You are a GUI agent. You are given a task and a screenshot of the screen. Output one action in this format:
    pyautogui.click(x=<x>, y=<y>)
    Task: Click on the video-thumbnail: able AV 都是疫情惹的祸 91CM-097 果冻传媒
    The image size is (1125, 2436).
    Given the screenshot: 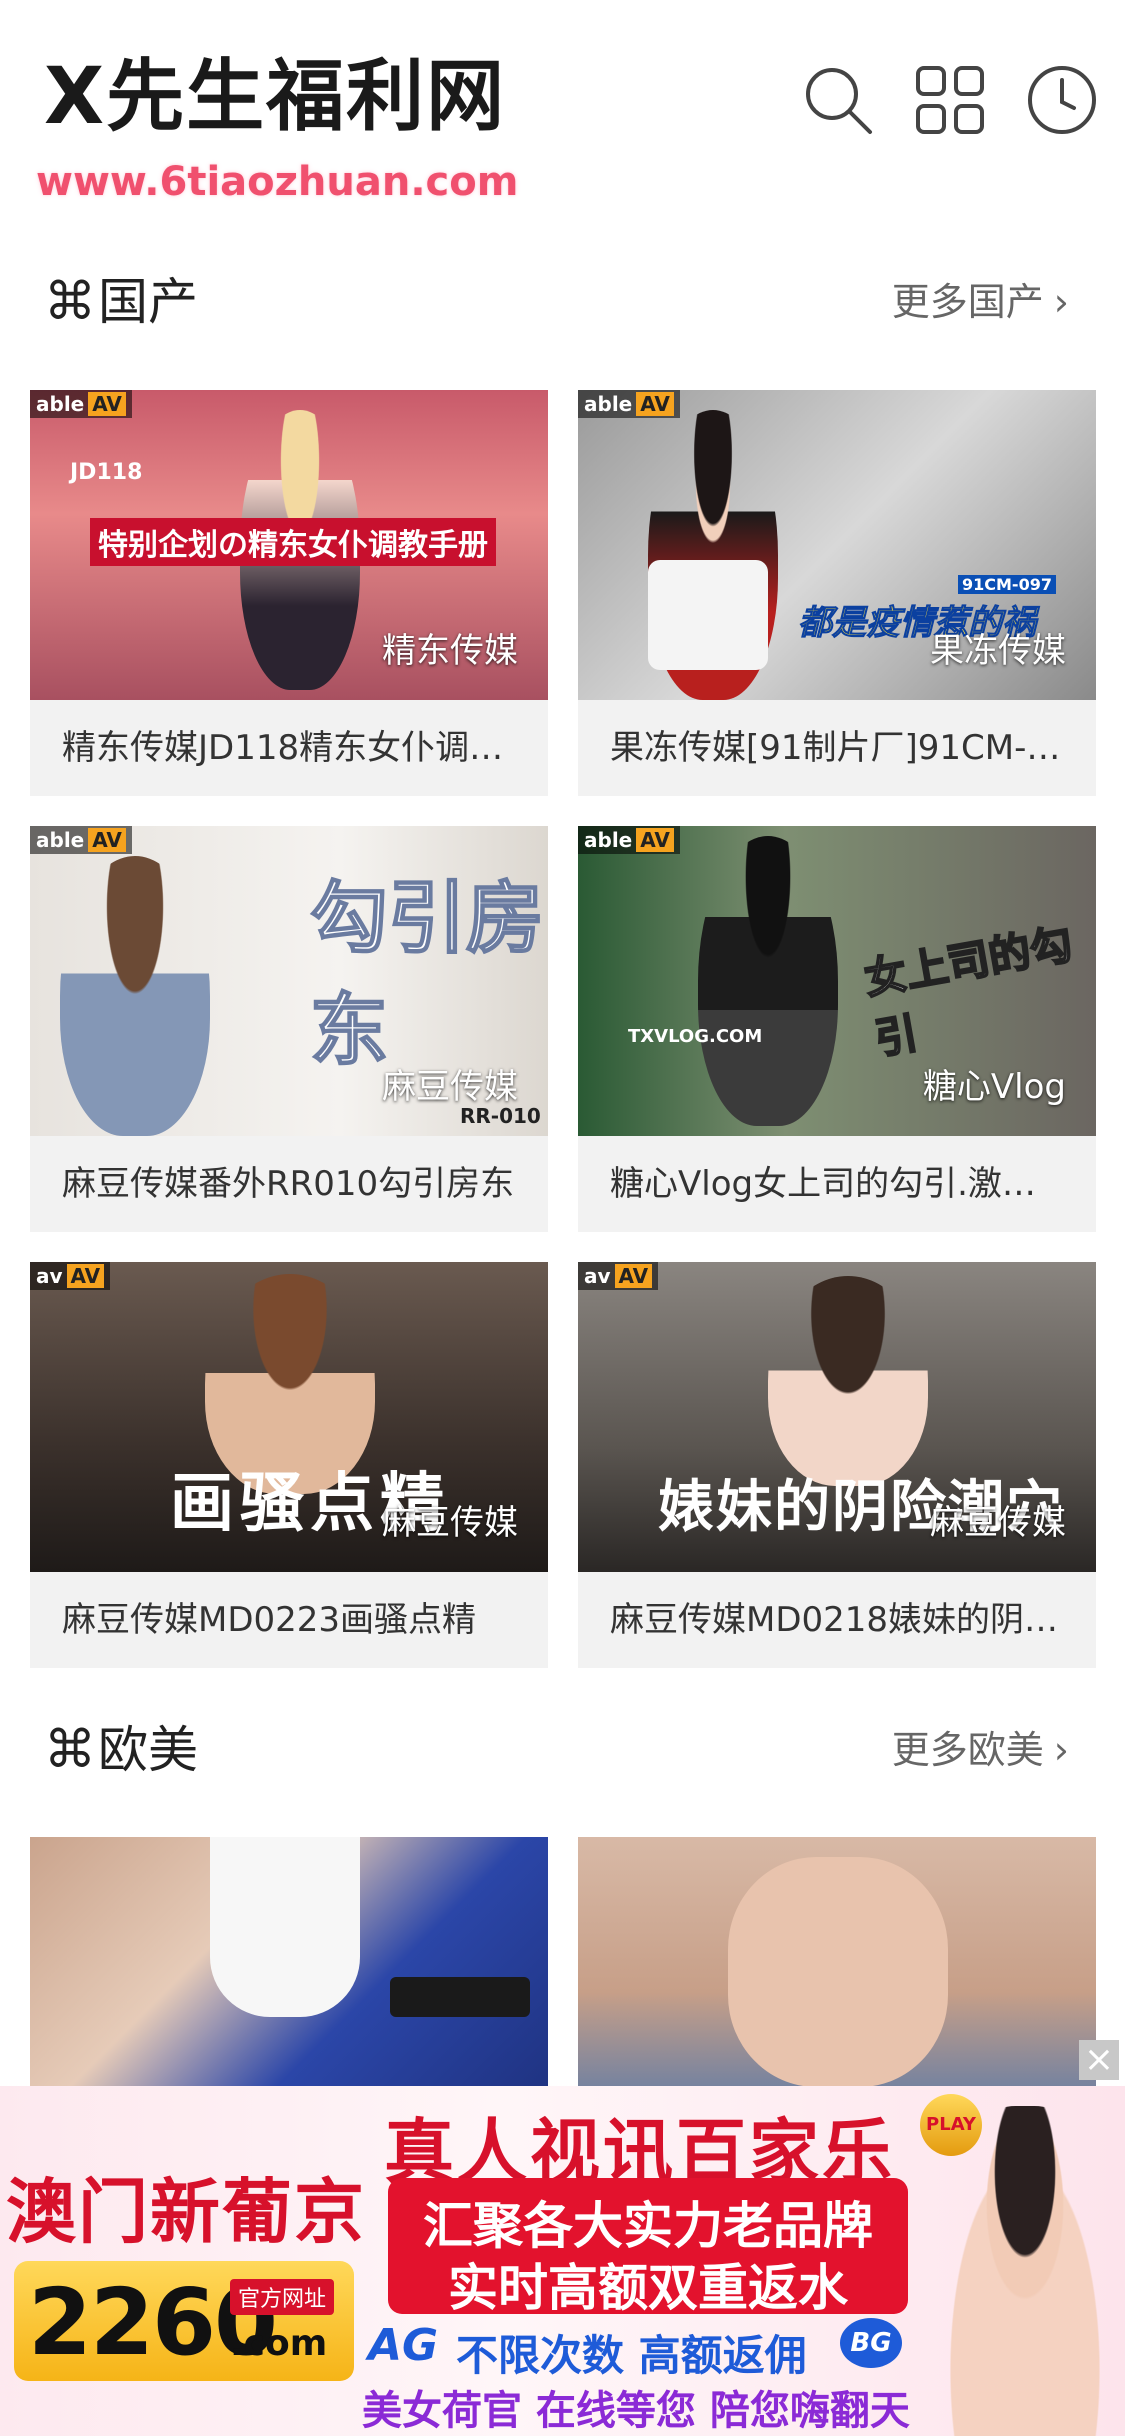 What is the action you would take?
    pyautogui.click(x=837, y=545)
    